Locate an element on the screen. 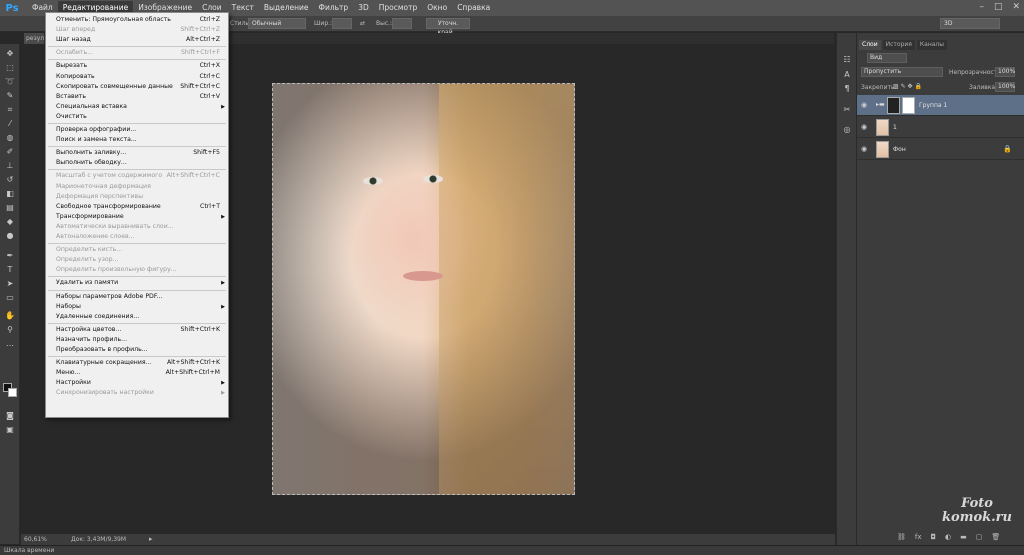  move-tool-icon: ✥ is located at coordinates (10, 53).